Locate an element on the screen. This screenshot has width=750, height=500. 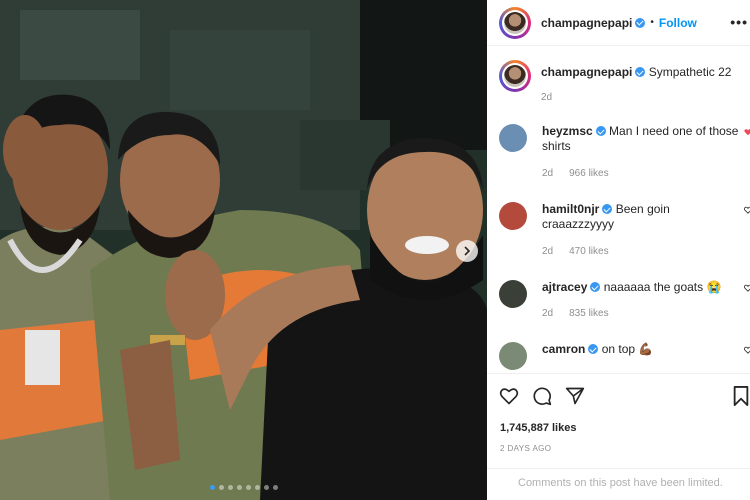
comment-text: on top 💪🏾 is located at coordinates (627, 349).